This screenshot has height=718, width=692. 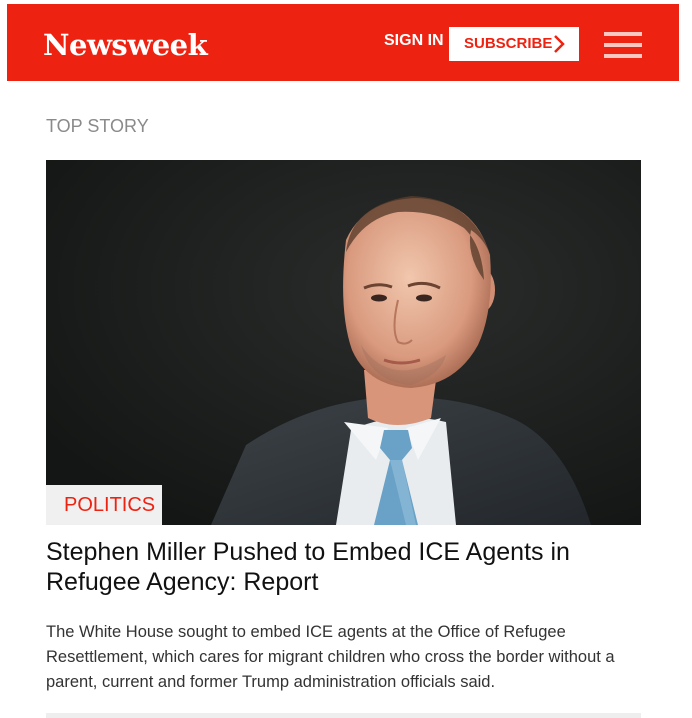 What do you see at coordinates (508, 43) in the screenshot?
I see `subscribe-label: SUBSCRIBE` at bounding box center [508, 43].